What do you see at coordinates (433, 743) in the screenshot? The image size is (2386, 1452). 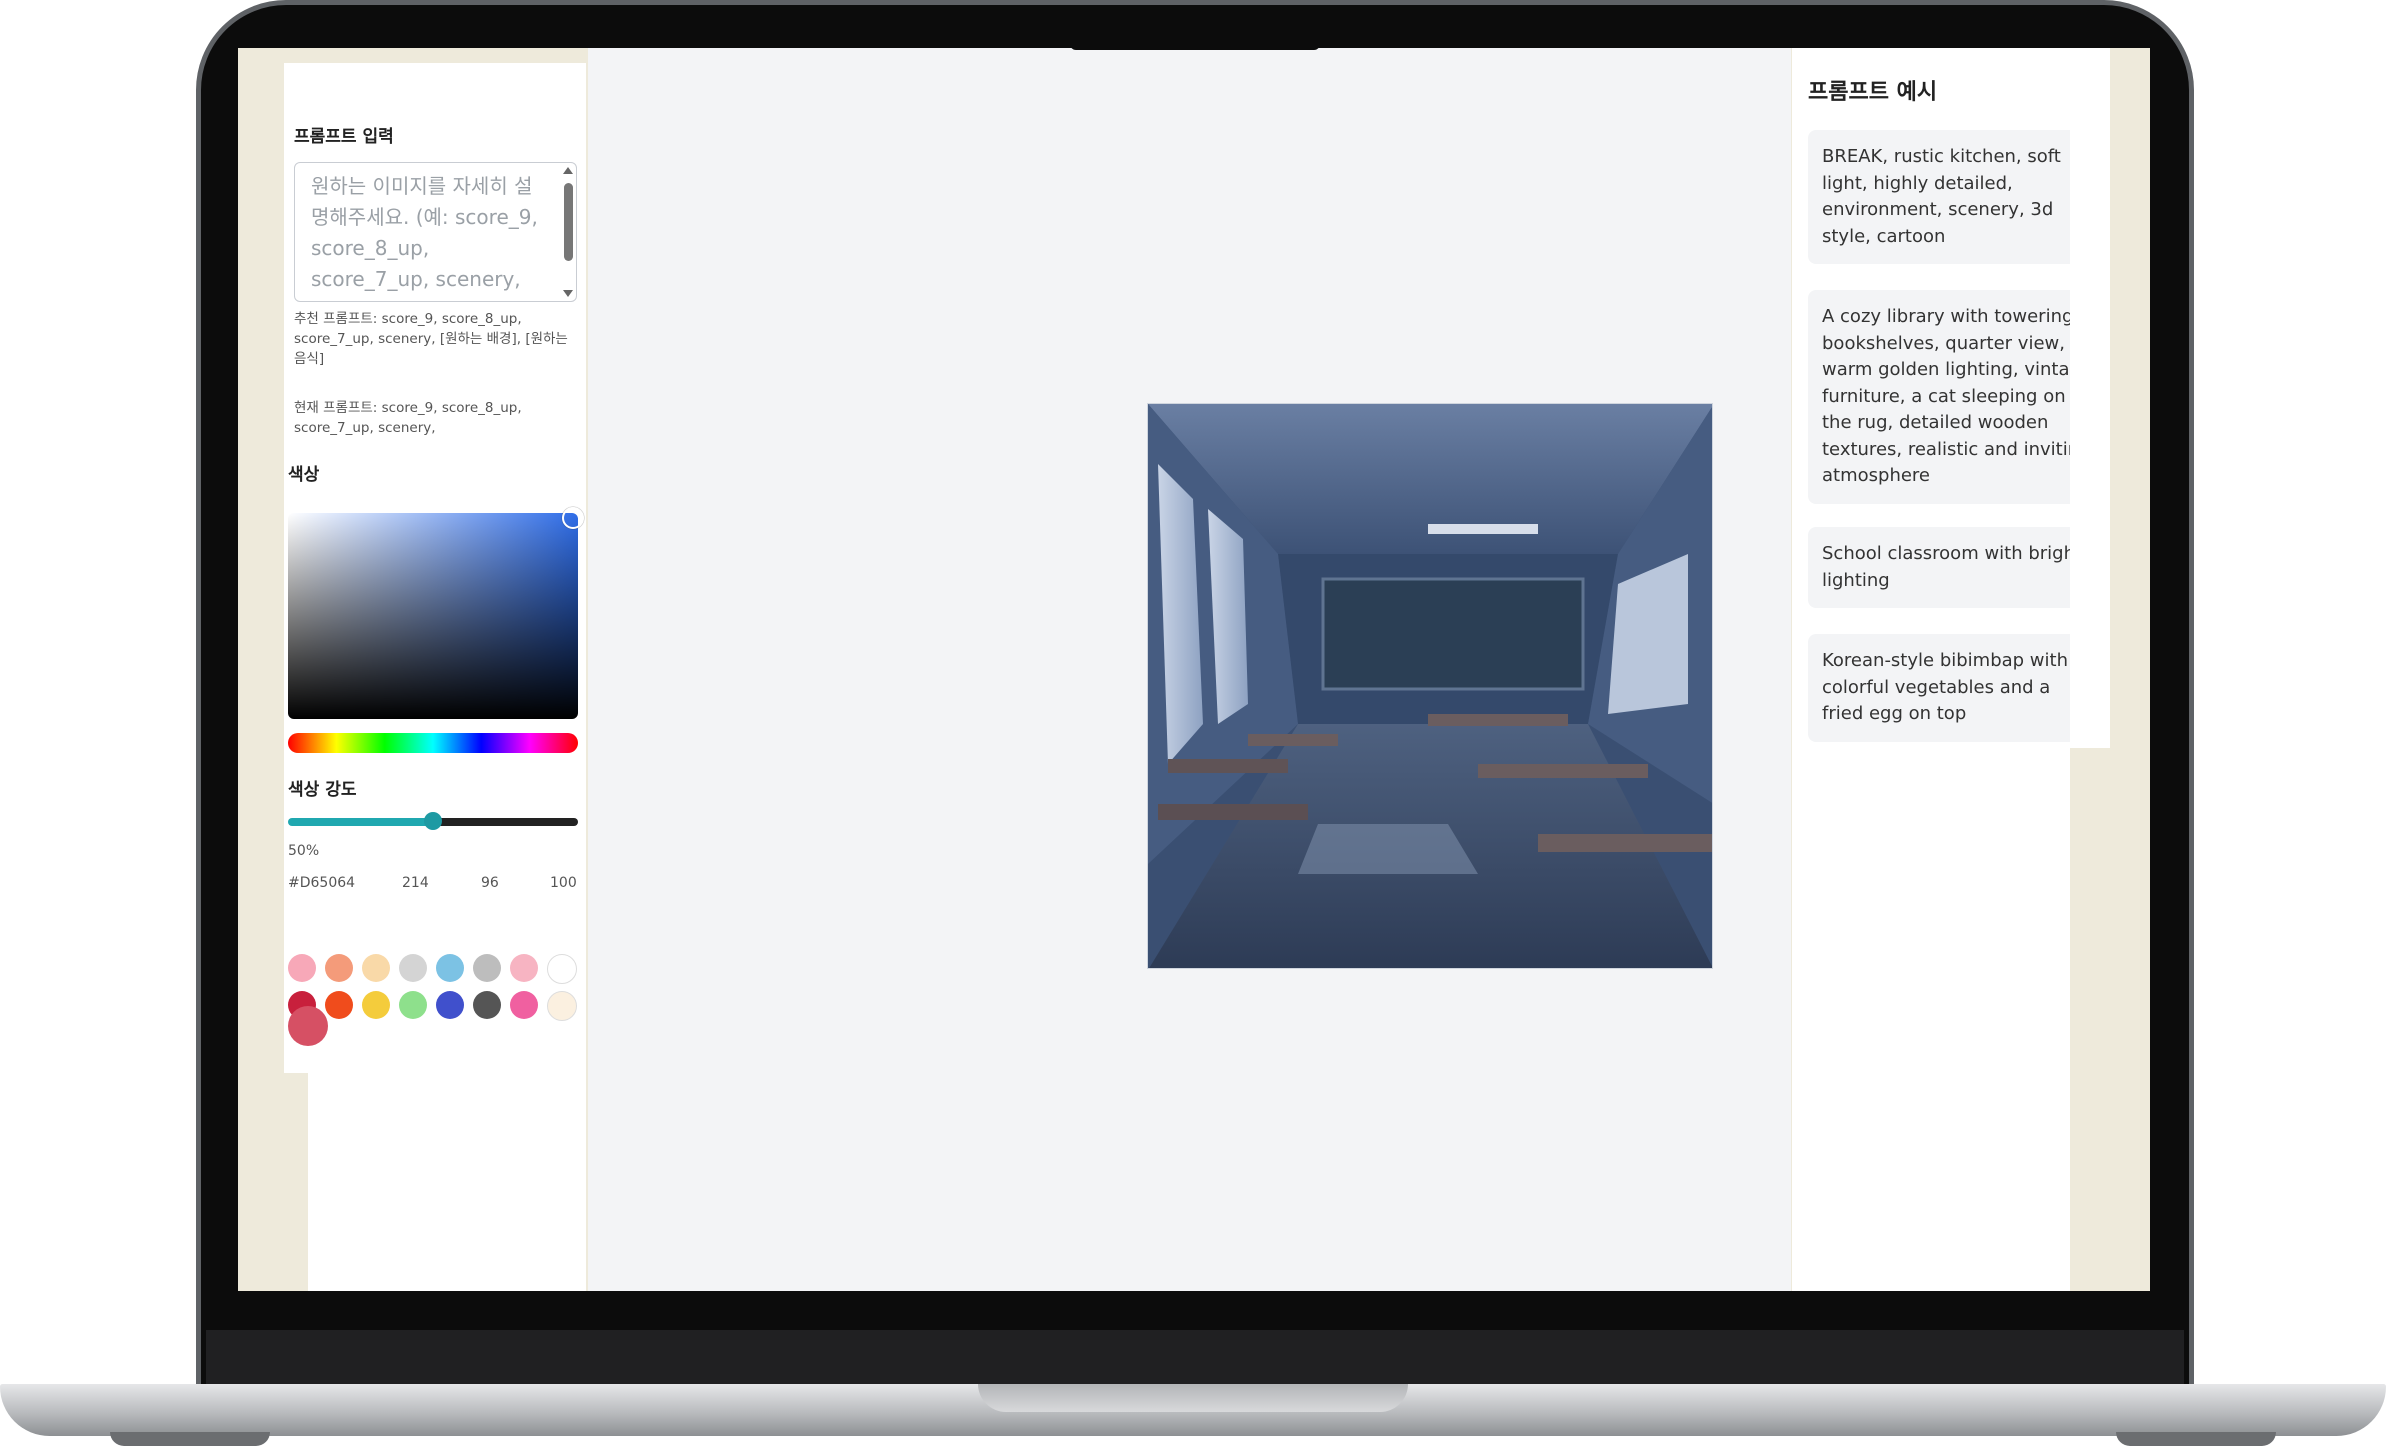 I see `hue-slider` at bounding box center [433, 743].